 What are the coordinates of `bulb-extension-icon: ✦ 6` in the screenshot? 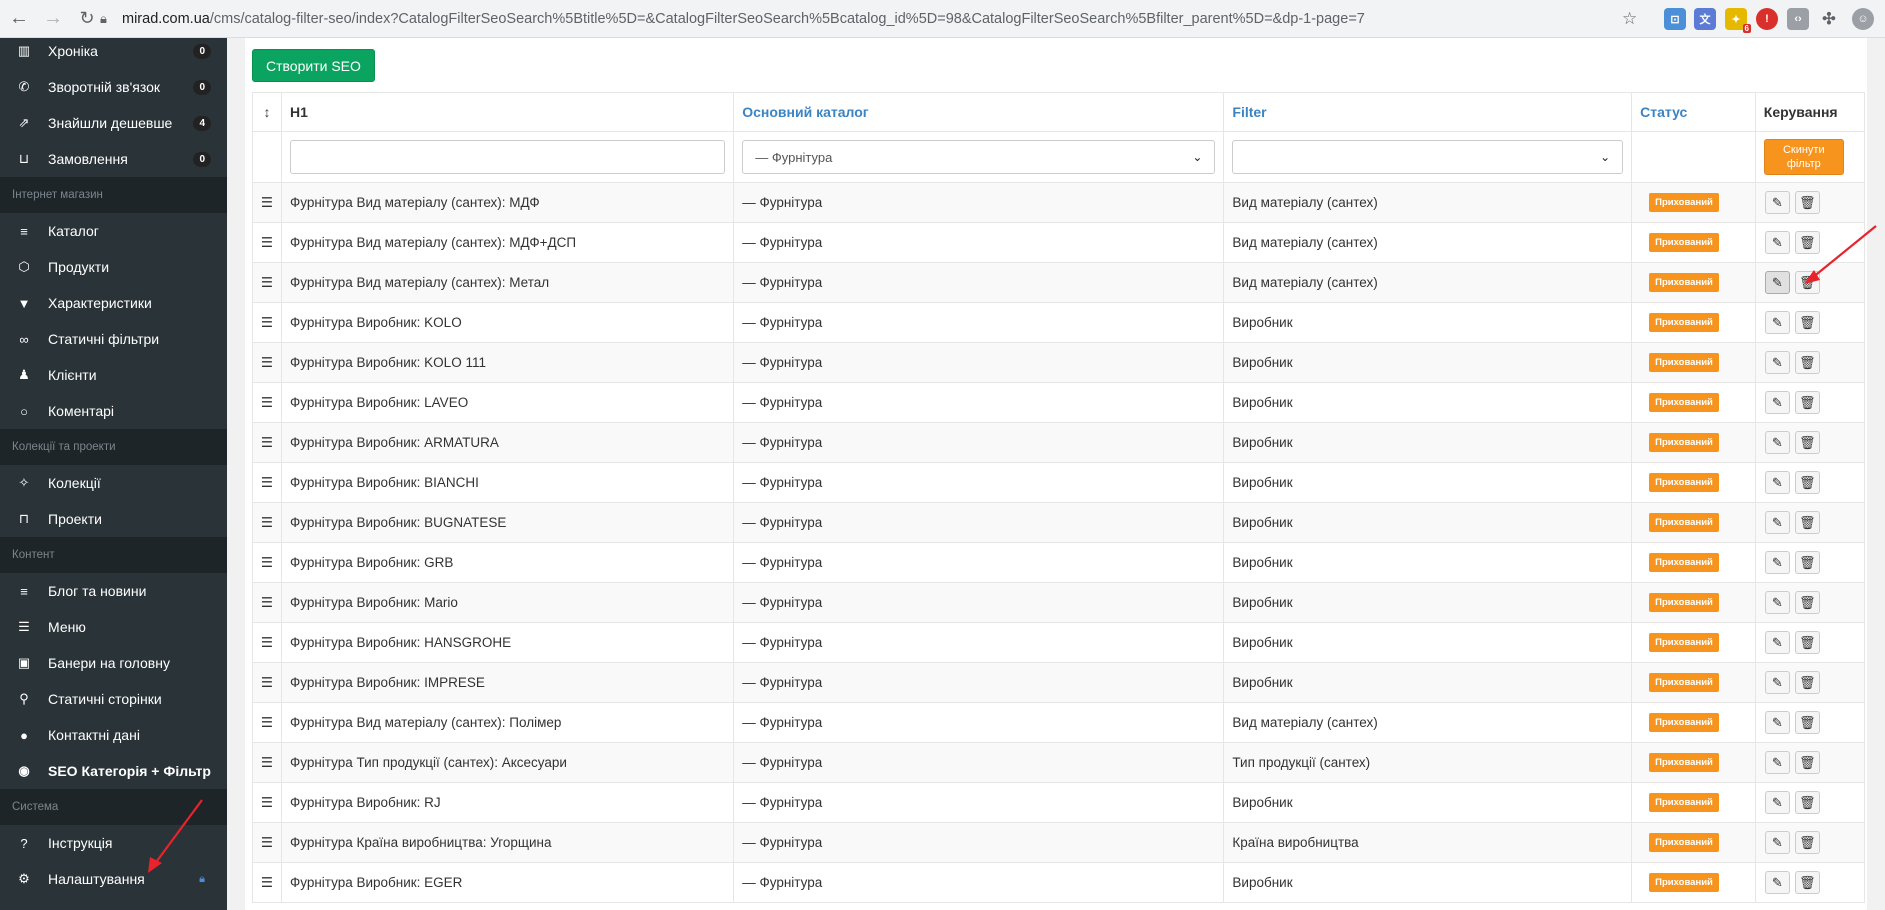 It's located at (1738, 20).